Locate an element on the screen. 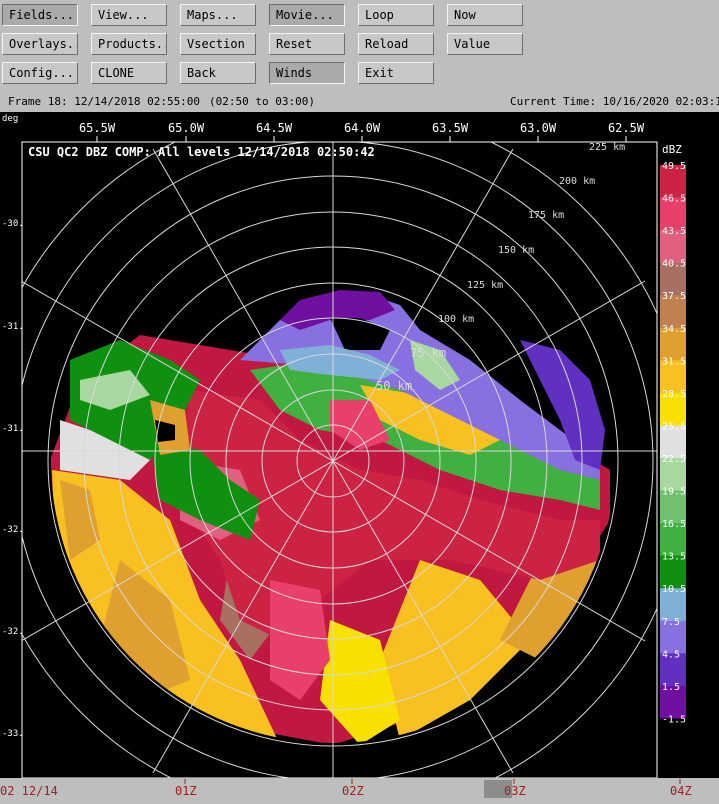 The image size is (719, 804). colorscale-label: 46.5 is located at coordinates (674, 199).